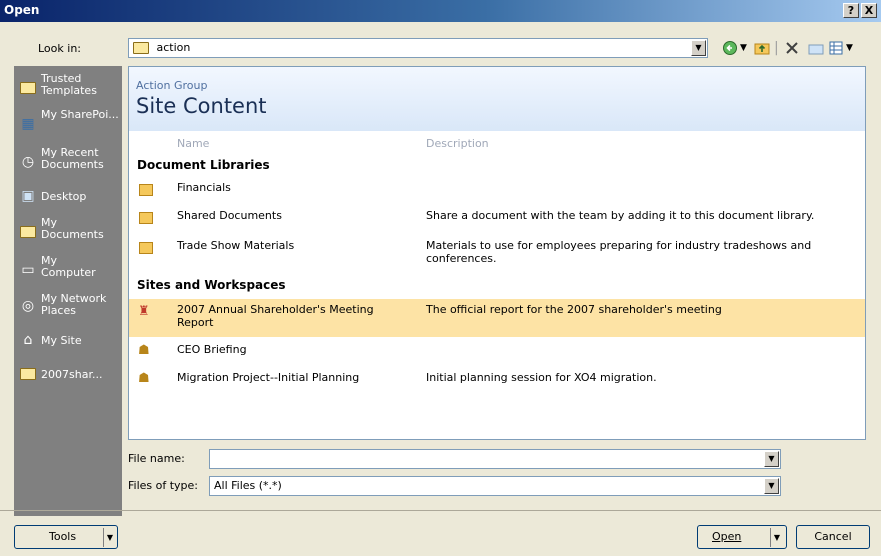  Describe the element at coordinates (836, 50) in the screenshot. I see `views-icon` at that location.